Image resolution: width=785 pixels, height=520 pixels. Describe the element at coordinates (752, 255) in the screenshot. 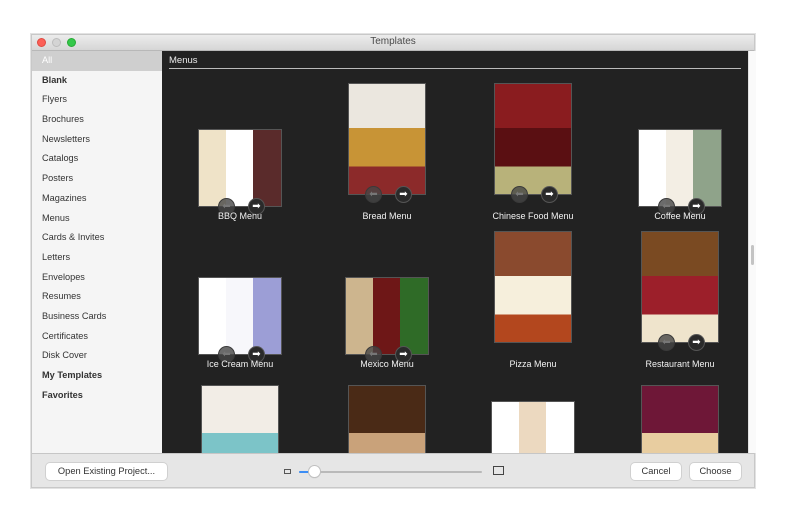

I see `scrollbar-thumb` at that location.